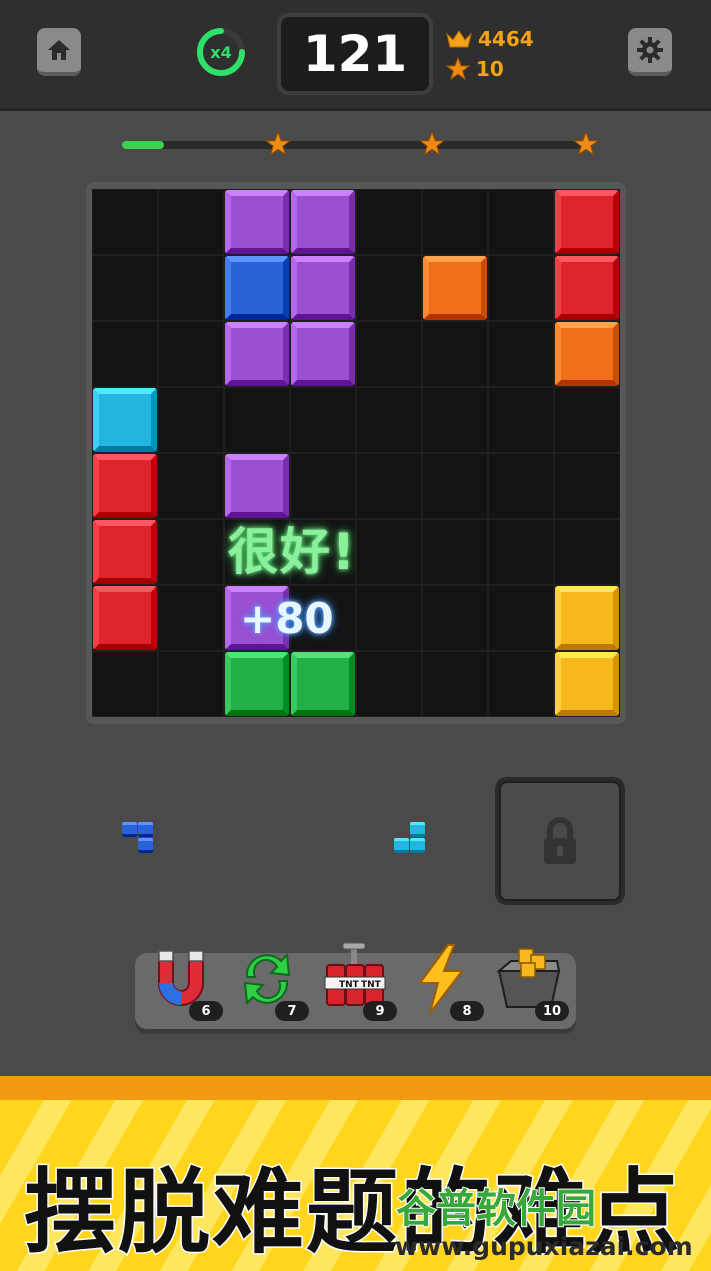 This screenshot has height=1271, width=711. I want to click on piece-cyan, so click(417, 845).